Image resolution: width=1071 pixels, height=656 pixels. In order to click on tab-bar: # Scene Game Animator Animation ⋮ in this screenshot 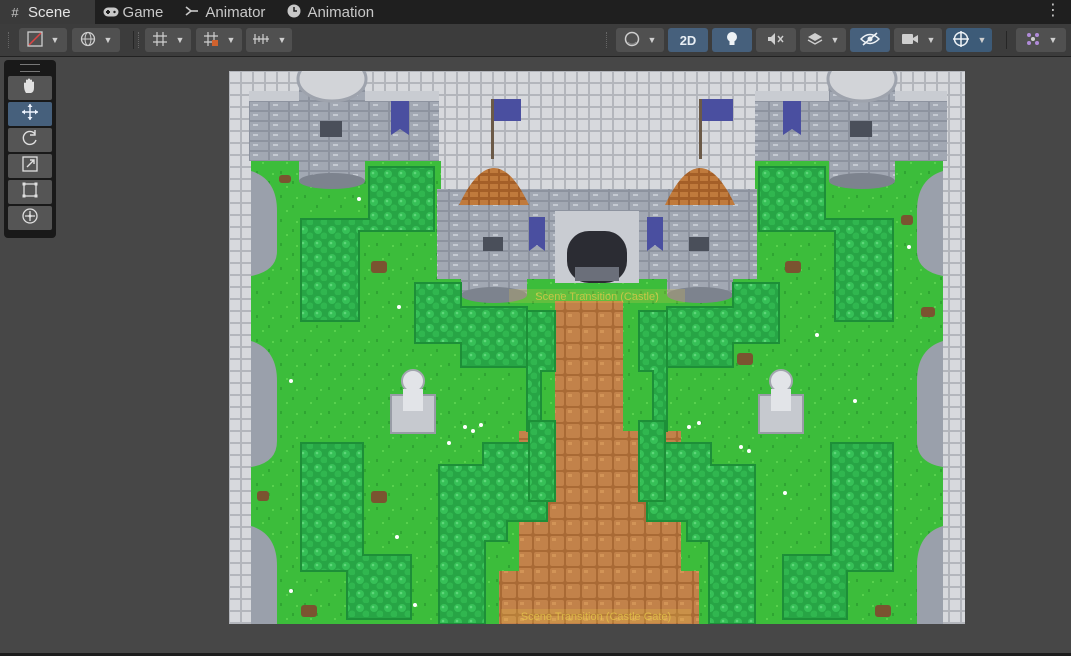, I will do `click(535, 12)`.